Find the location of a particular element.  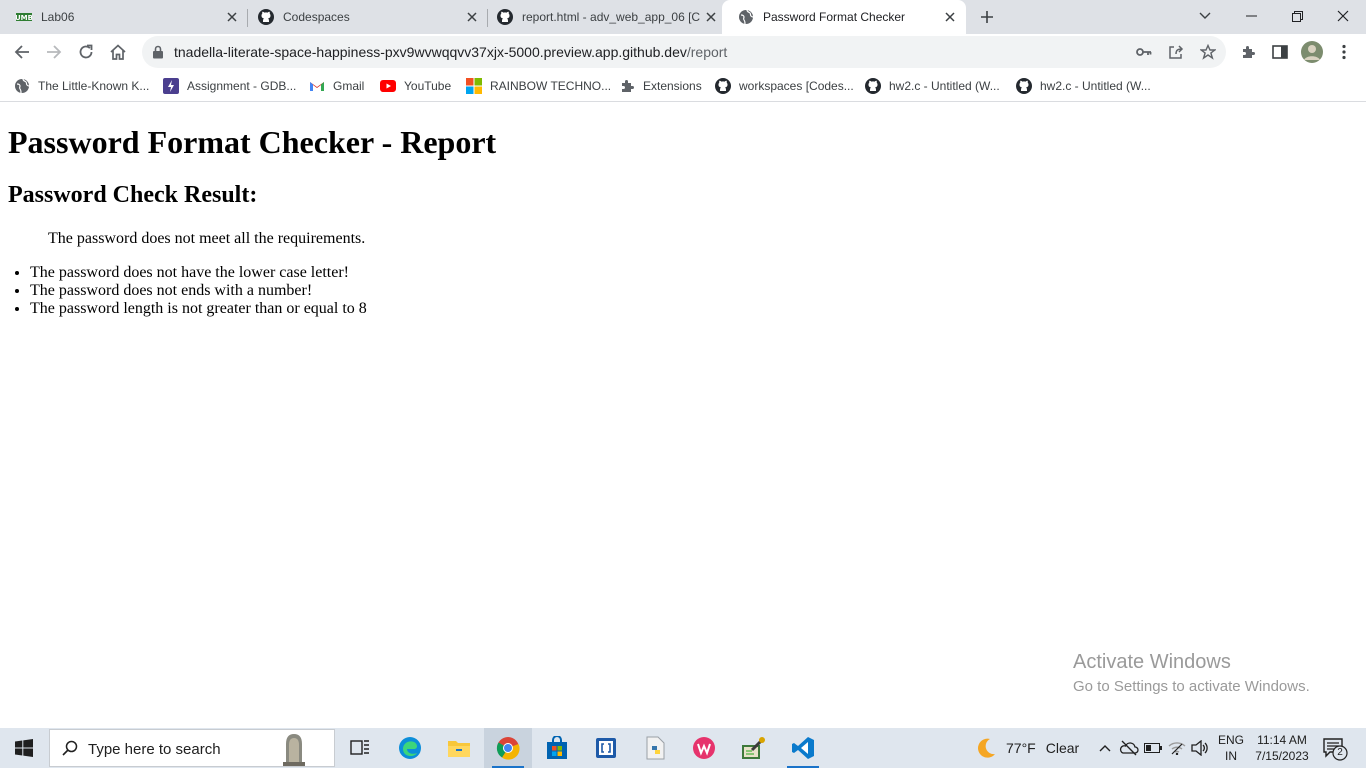

search-highlight-art-icon is located at coordinates (294, 750).